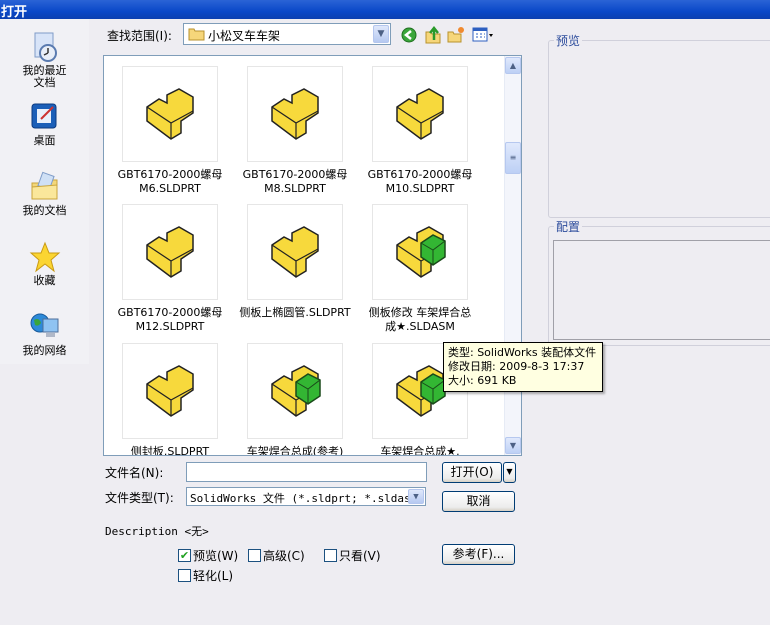  I want to click on place-recent: 我的最近 文档, so click(44, 60).